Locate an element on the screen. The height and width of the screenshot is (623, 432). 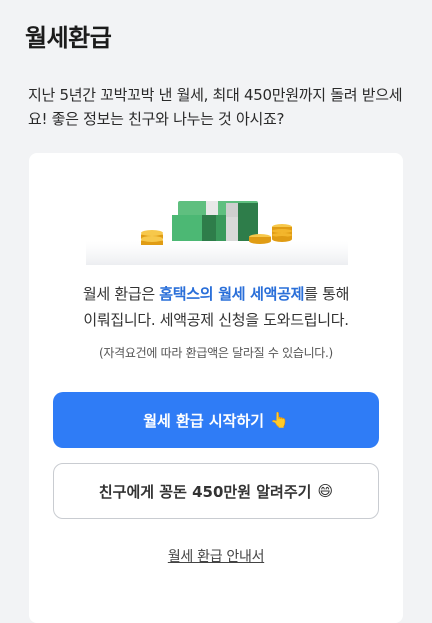
smile-icon: 😄 is located at coordinates (325, 491).